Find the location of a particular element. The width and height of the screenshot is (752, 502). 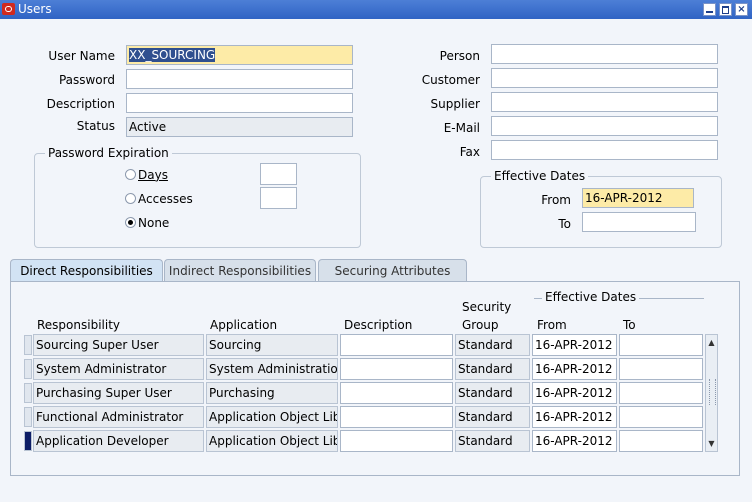

supplier-label: Supplier is located at coordinates (455, 104).